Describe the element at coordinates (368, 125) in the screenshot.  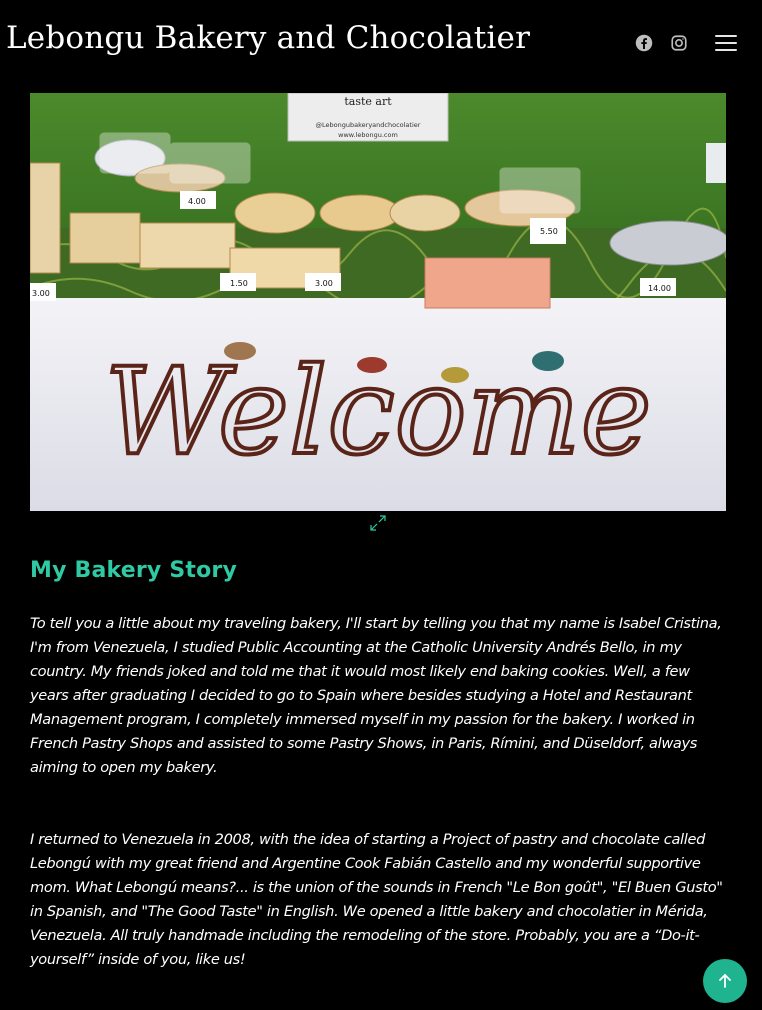
I see `sign-line: @Lebongubakeryandchocolatier` at that location.